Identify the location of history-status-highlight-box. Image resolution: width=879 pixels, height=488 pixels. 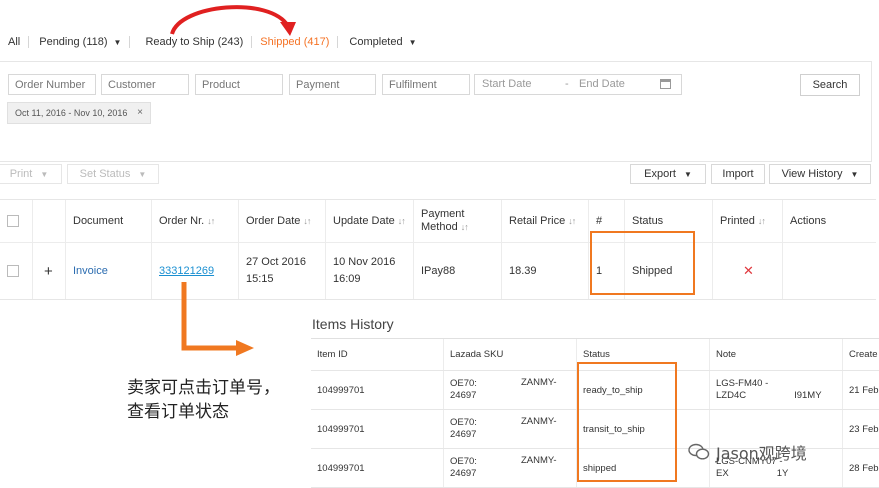
(627, 422).